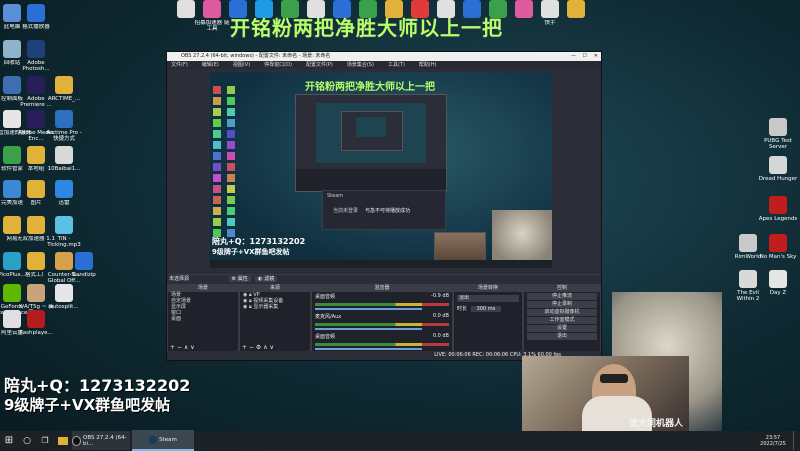 The image size is (800, 451). Describe the element at coordinates (210, 65) in the screenshot. I see `menu-item-1: 编辑(E)` at that location.